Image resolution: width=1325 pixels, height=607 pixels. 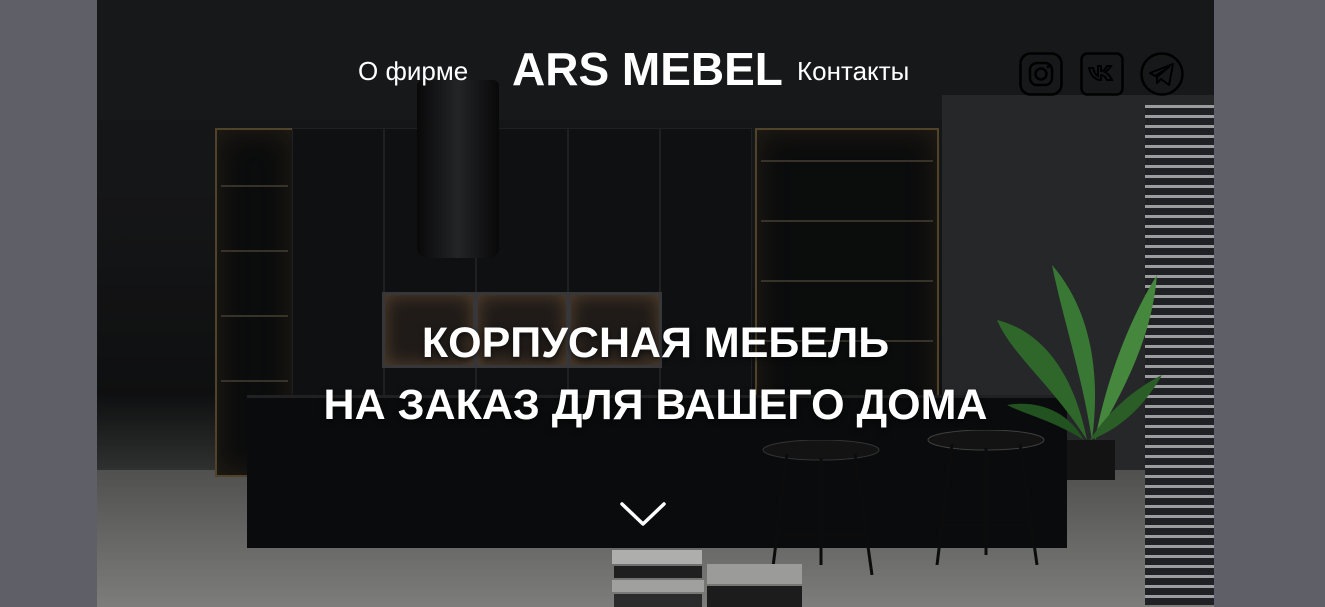 What do you see at coordinates (643, 514) in the screenshot?
I see `chevron-down-icon` at bounding box center [643, 514].